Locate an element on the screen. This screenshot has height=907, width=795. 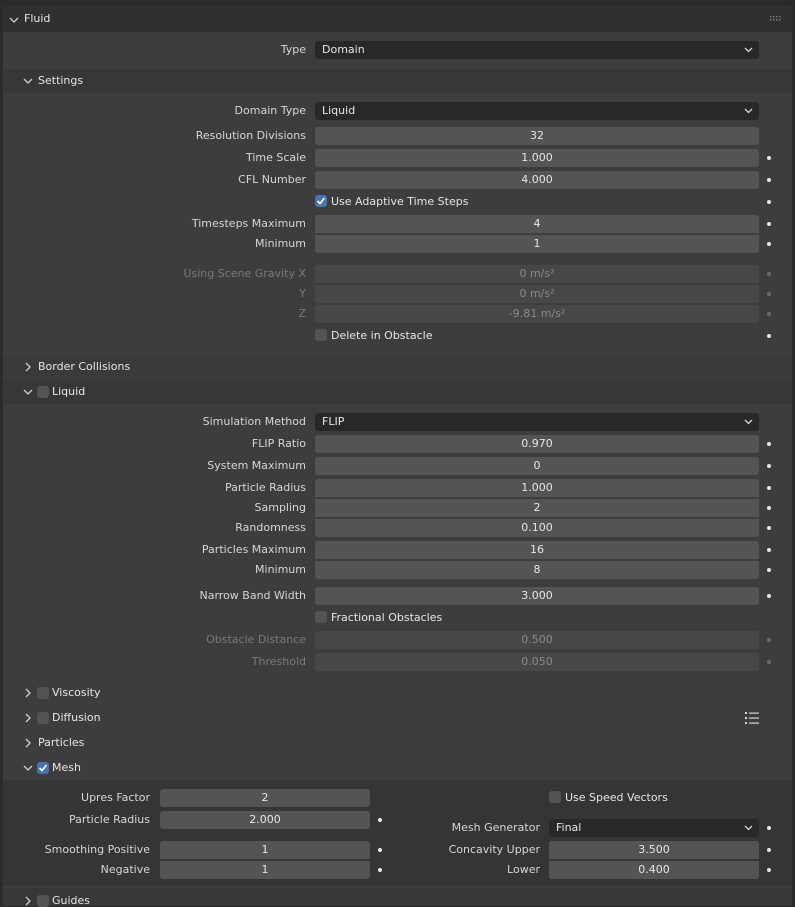
particles-max-field: 16 is located at coordinates (537, 550).